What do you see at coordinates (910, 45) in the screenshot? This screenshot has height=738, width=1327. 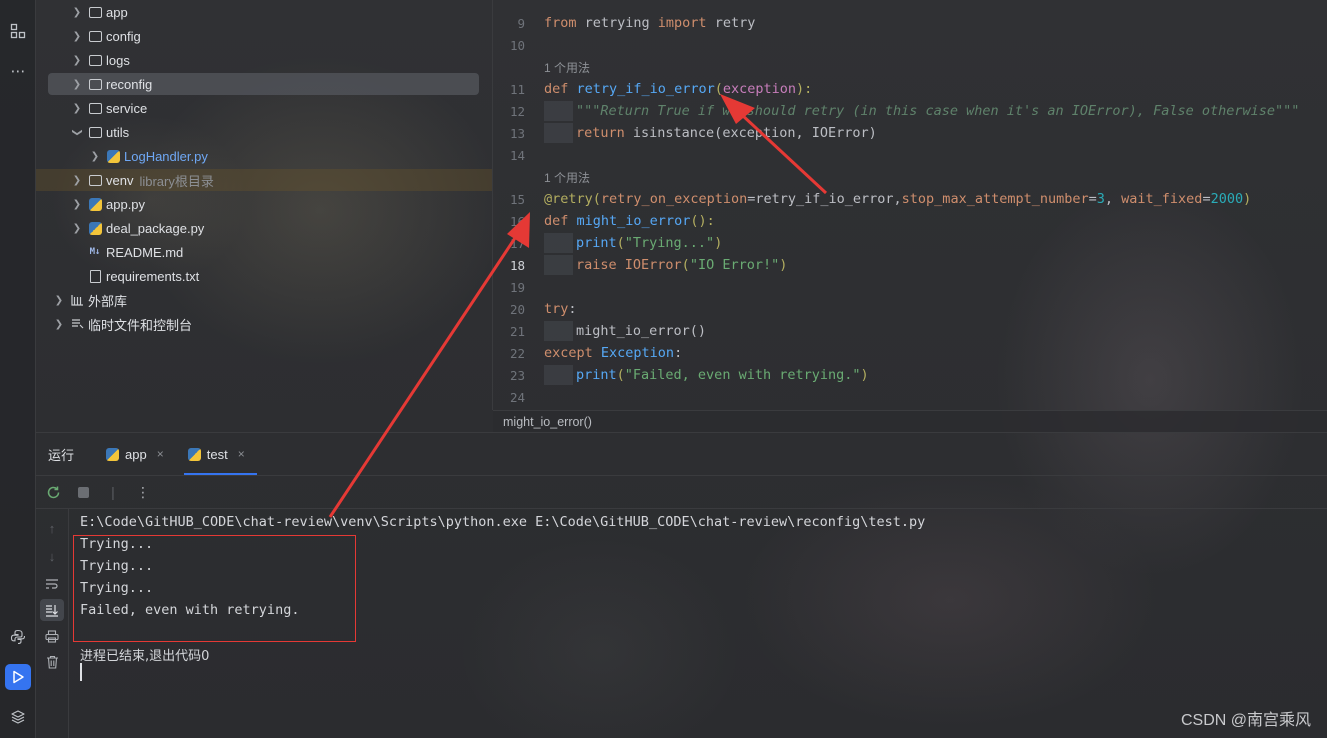 I see `code-line-10: 10` at bounding box center [910, 45].